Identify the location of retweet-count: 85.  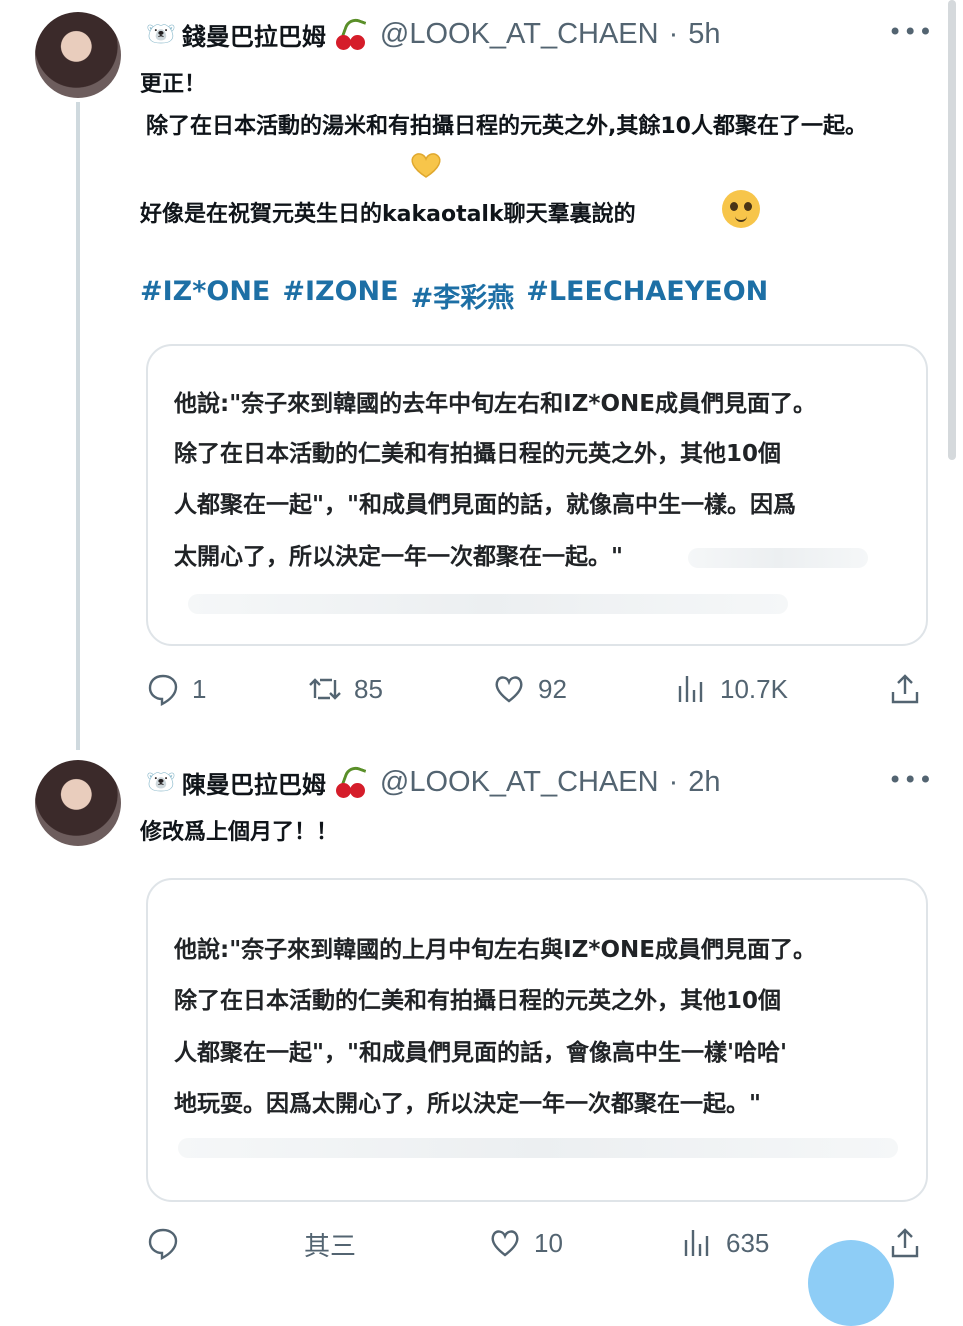
(368, 688).